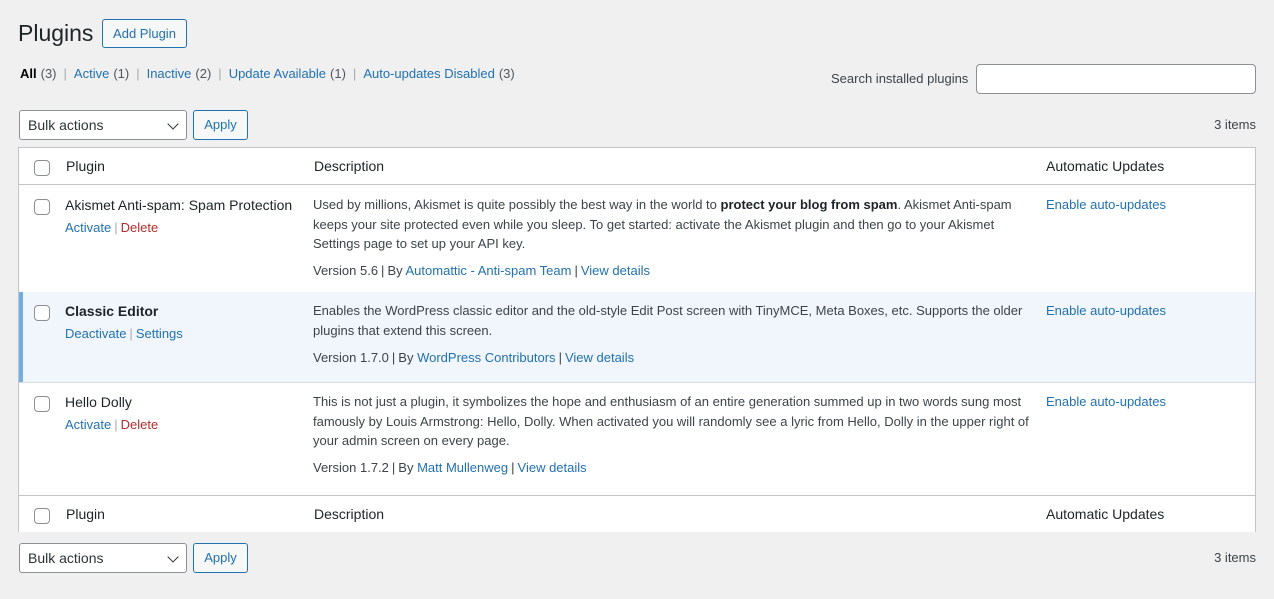 Image resolution: width=1274 pixels, height=599 pixels. Describe the element at coordinates (91, 73) in the screenshot. I see `filter-active-link: Active` at that location.